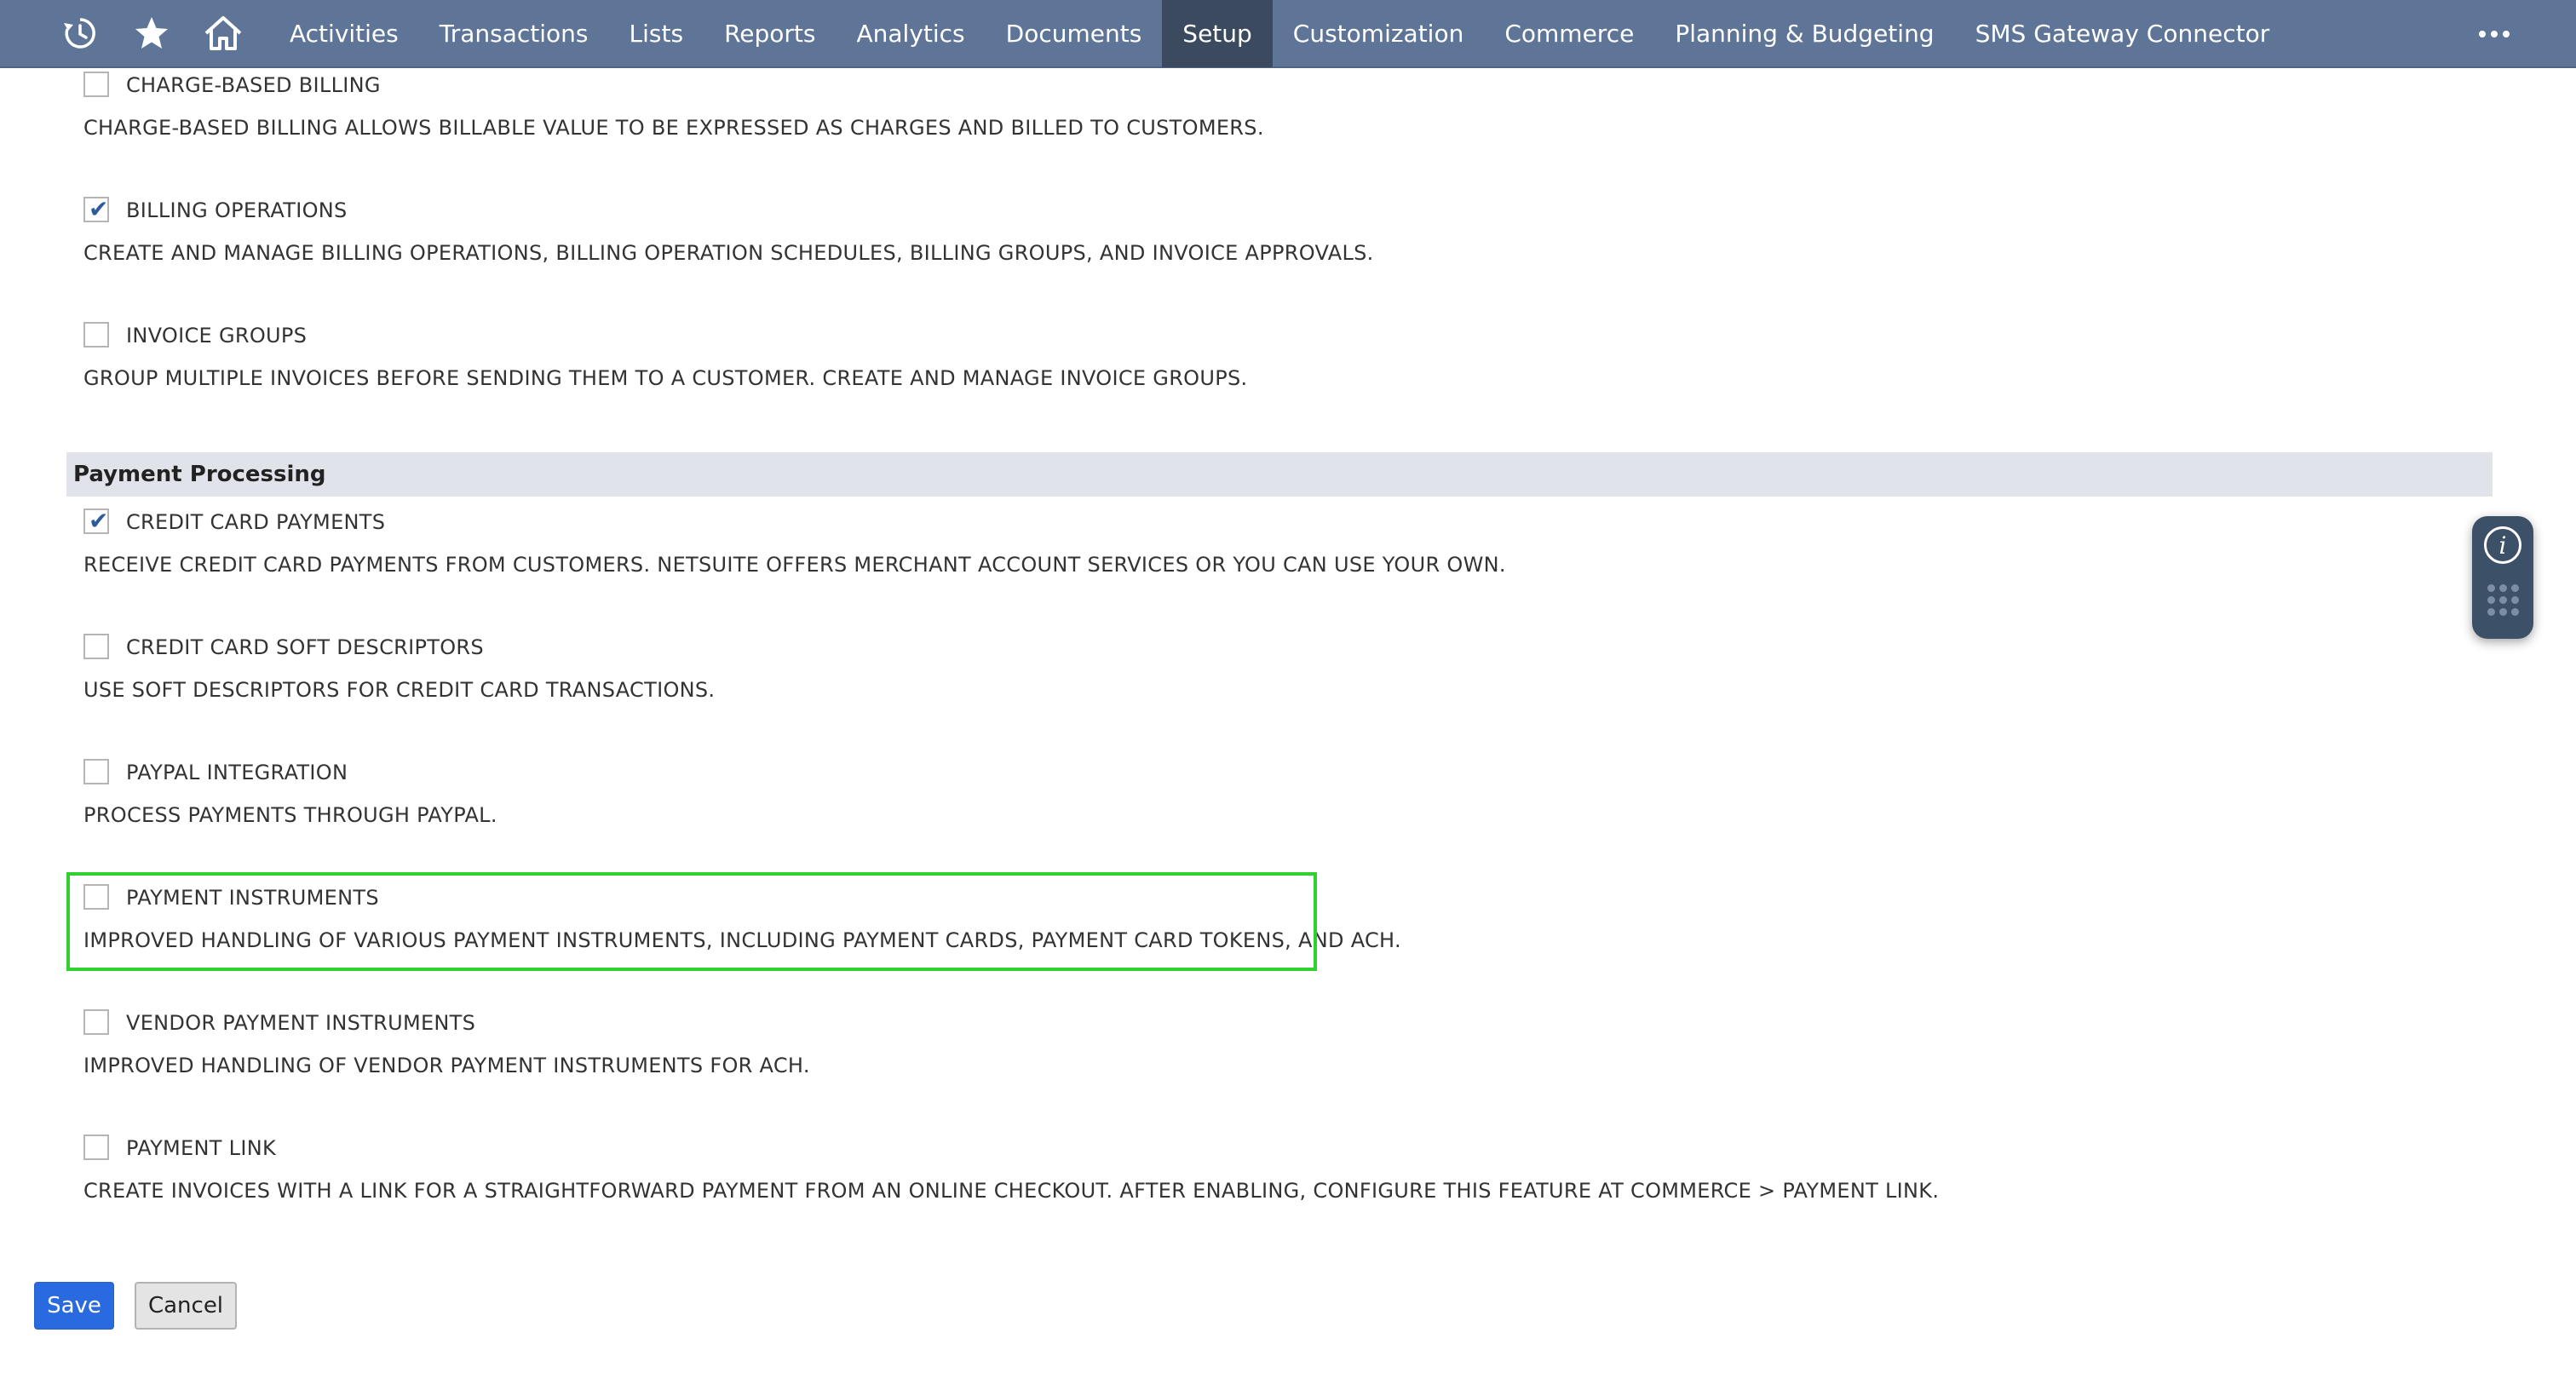 The image size is (2576, 1373). Describe the element at coordinates (1569, 33) in the screenshot. I see `tab-commerce: Commerce` at that location.